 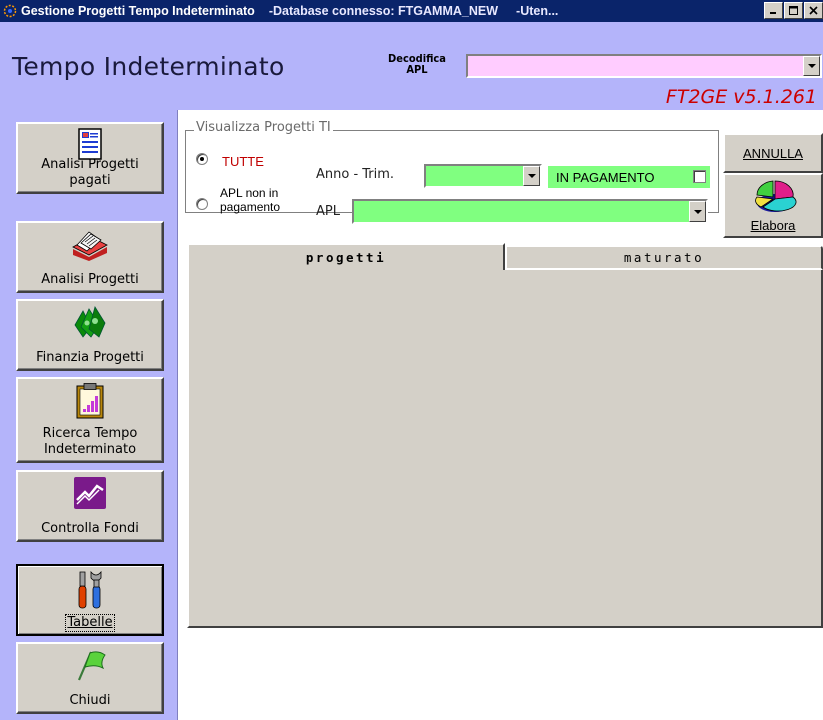 What do you see at coordinates (773, 13) in the screenshot?
I see `minimize-icon` at bounding box center [773, 13].